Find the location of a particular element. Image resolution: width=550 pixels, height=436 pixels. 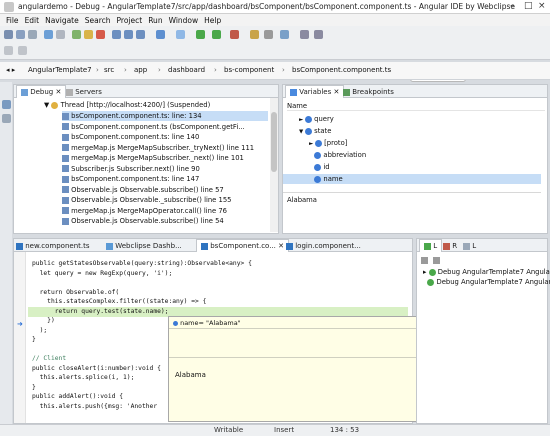

tab-breakpoints: Breakpoints is located at coordinates (368, 92).